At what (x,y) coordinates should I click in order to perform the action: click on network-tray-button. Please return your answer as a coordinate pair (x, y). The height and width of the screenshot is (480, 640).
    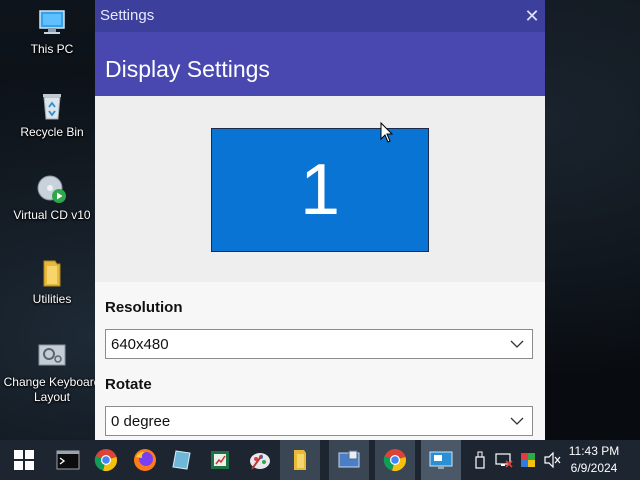
    Looking at the image, I should click on (504, 460).